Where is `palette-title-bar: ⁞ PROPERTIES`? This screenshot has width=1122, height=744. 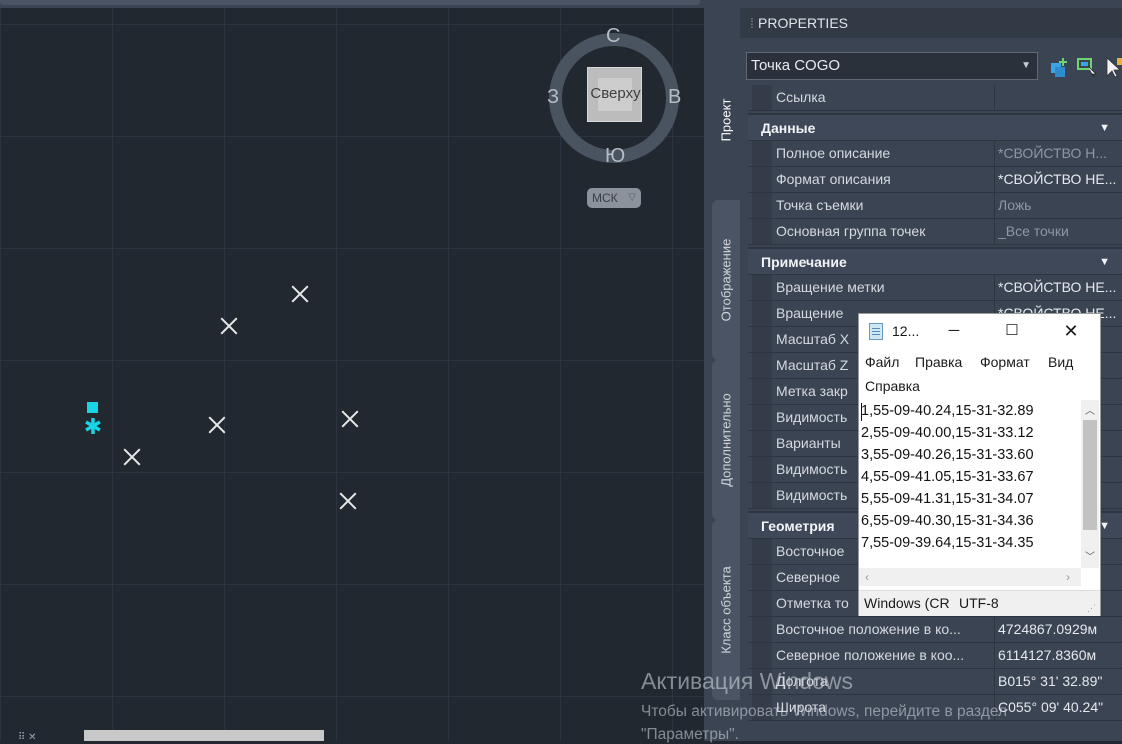 palette-title-bar: ⁞ PROPERTIES is located at coordinates (931, 23).